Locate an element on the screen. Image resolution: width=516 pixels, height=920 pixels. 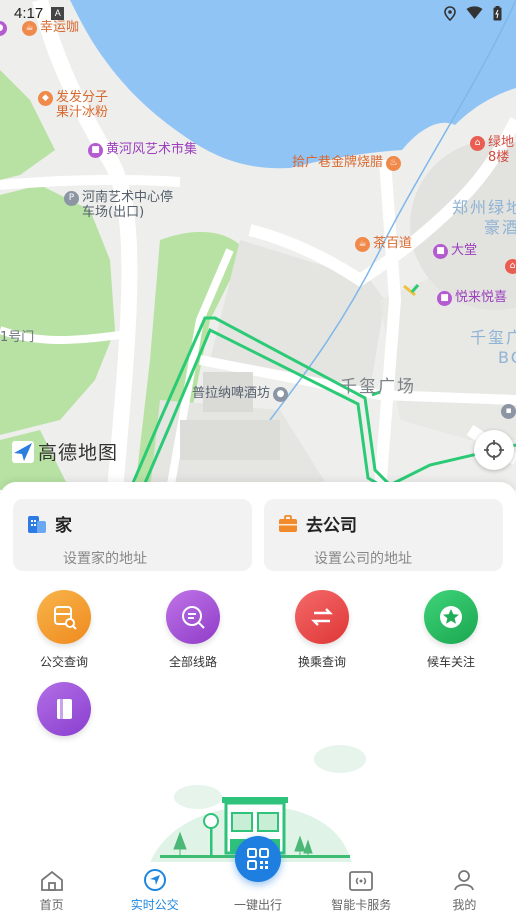
crosshair-icon is located at coordinates (494, 450).